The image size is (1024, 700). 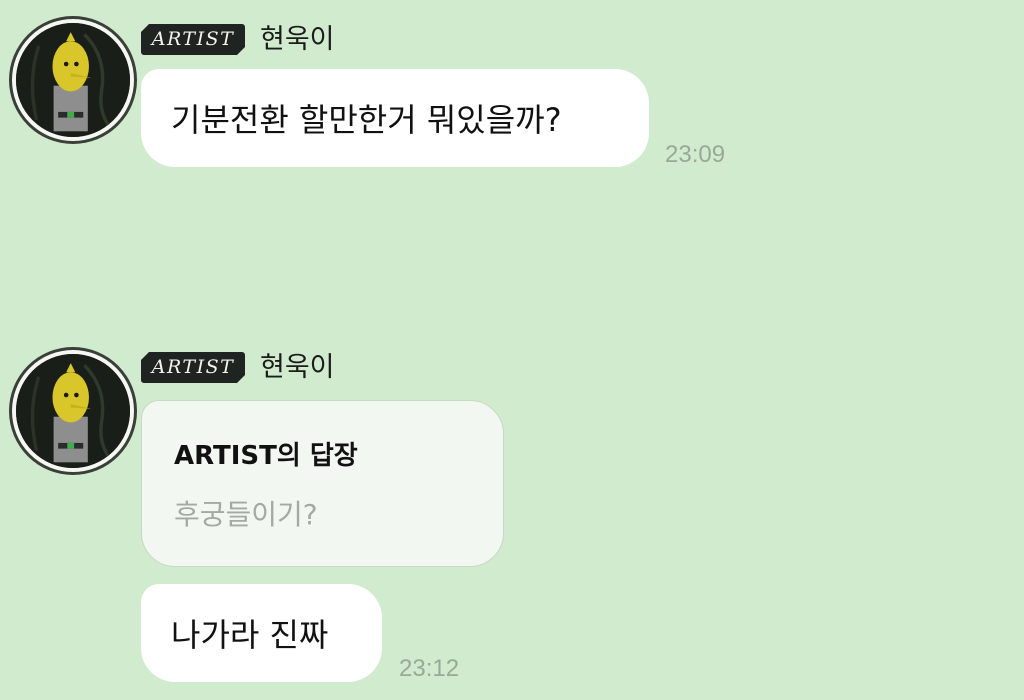 What do you see at coordinates (322, 483) in the screenshot?
I see `reply-card: ARTIST의 답장 후궁들이기?` at bounding box center [322, 483].